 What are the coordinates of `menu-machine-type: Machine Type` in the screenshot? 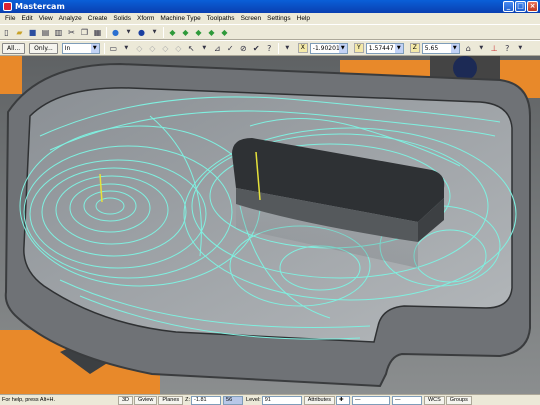 It's located at (180, 18).